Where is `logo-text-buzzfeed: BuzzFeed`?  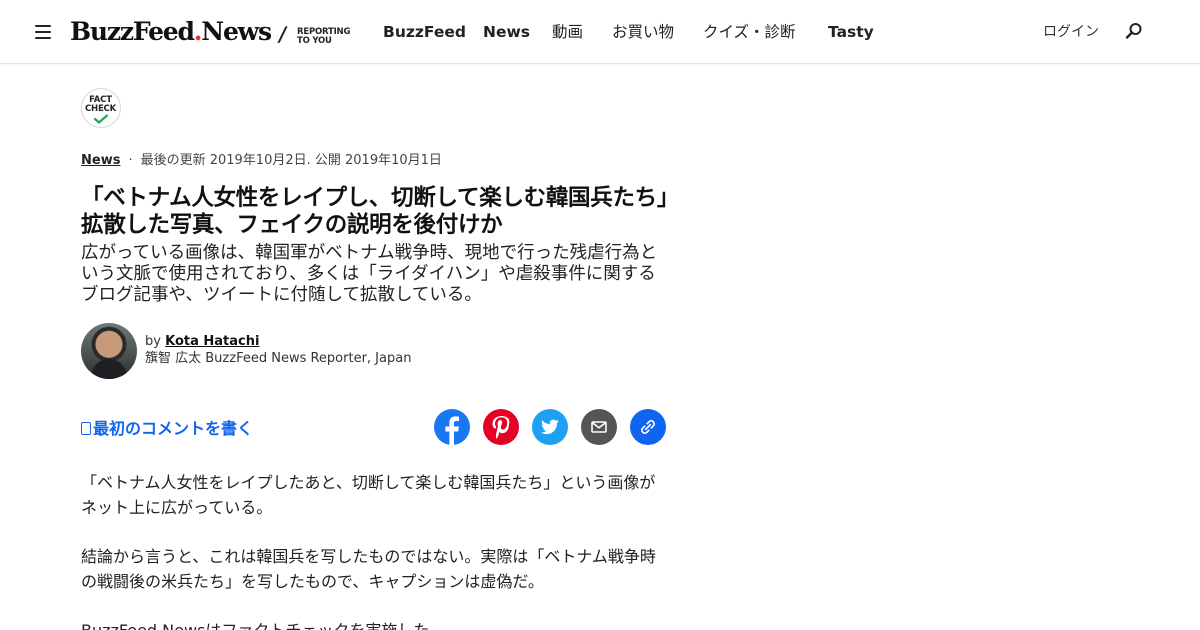
logo-text-buzzfeed: BuzzFeed is located at coordinates (132, 31).